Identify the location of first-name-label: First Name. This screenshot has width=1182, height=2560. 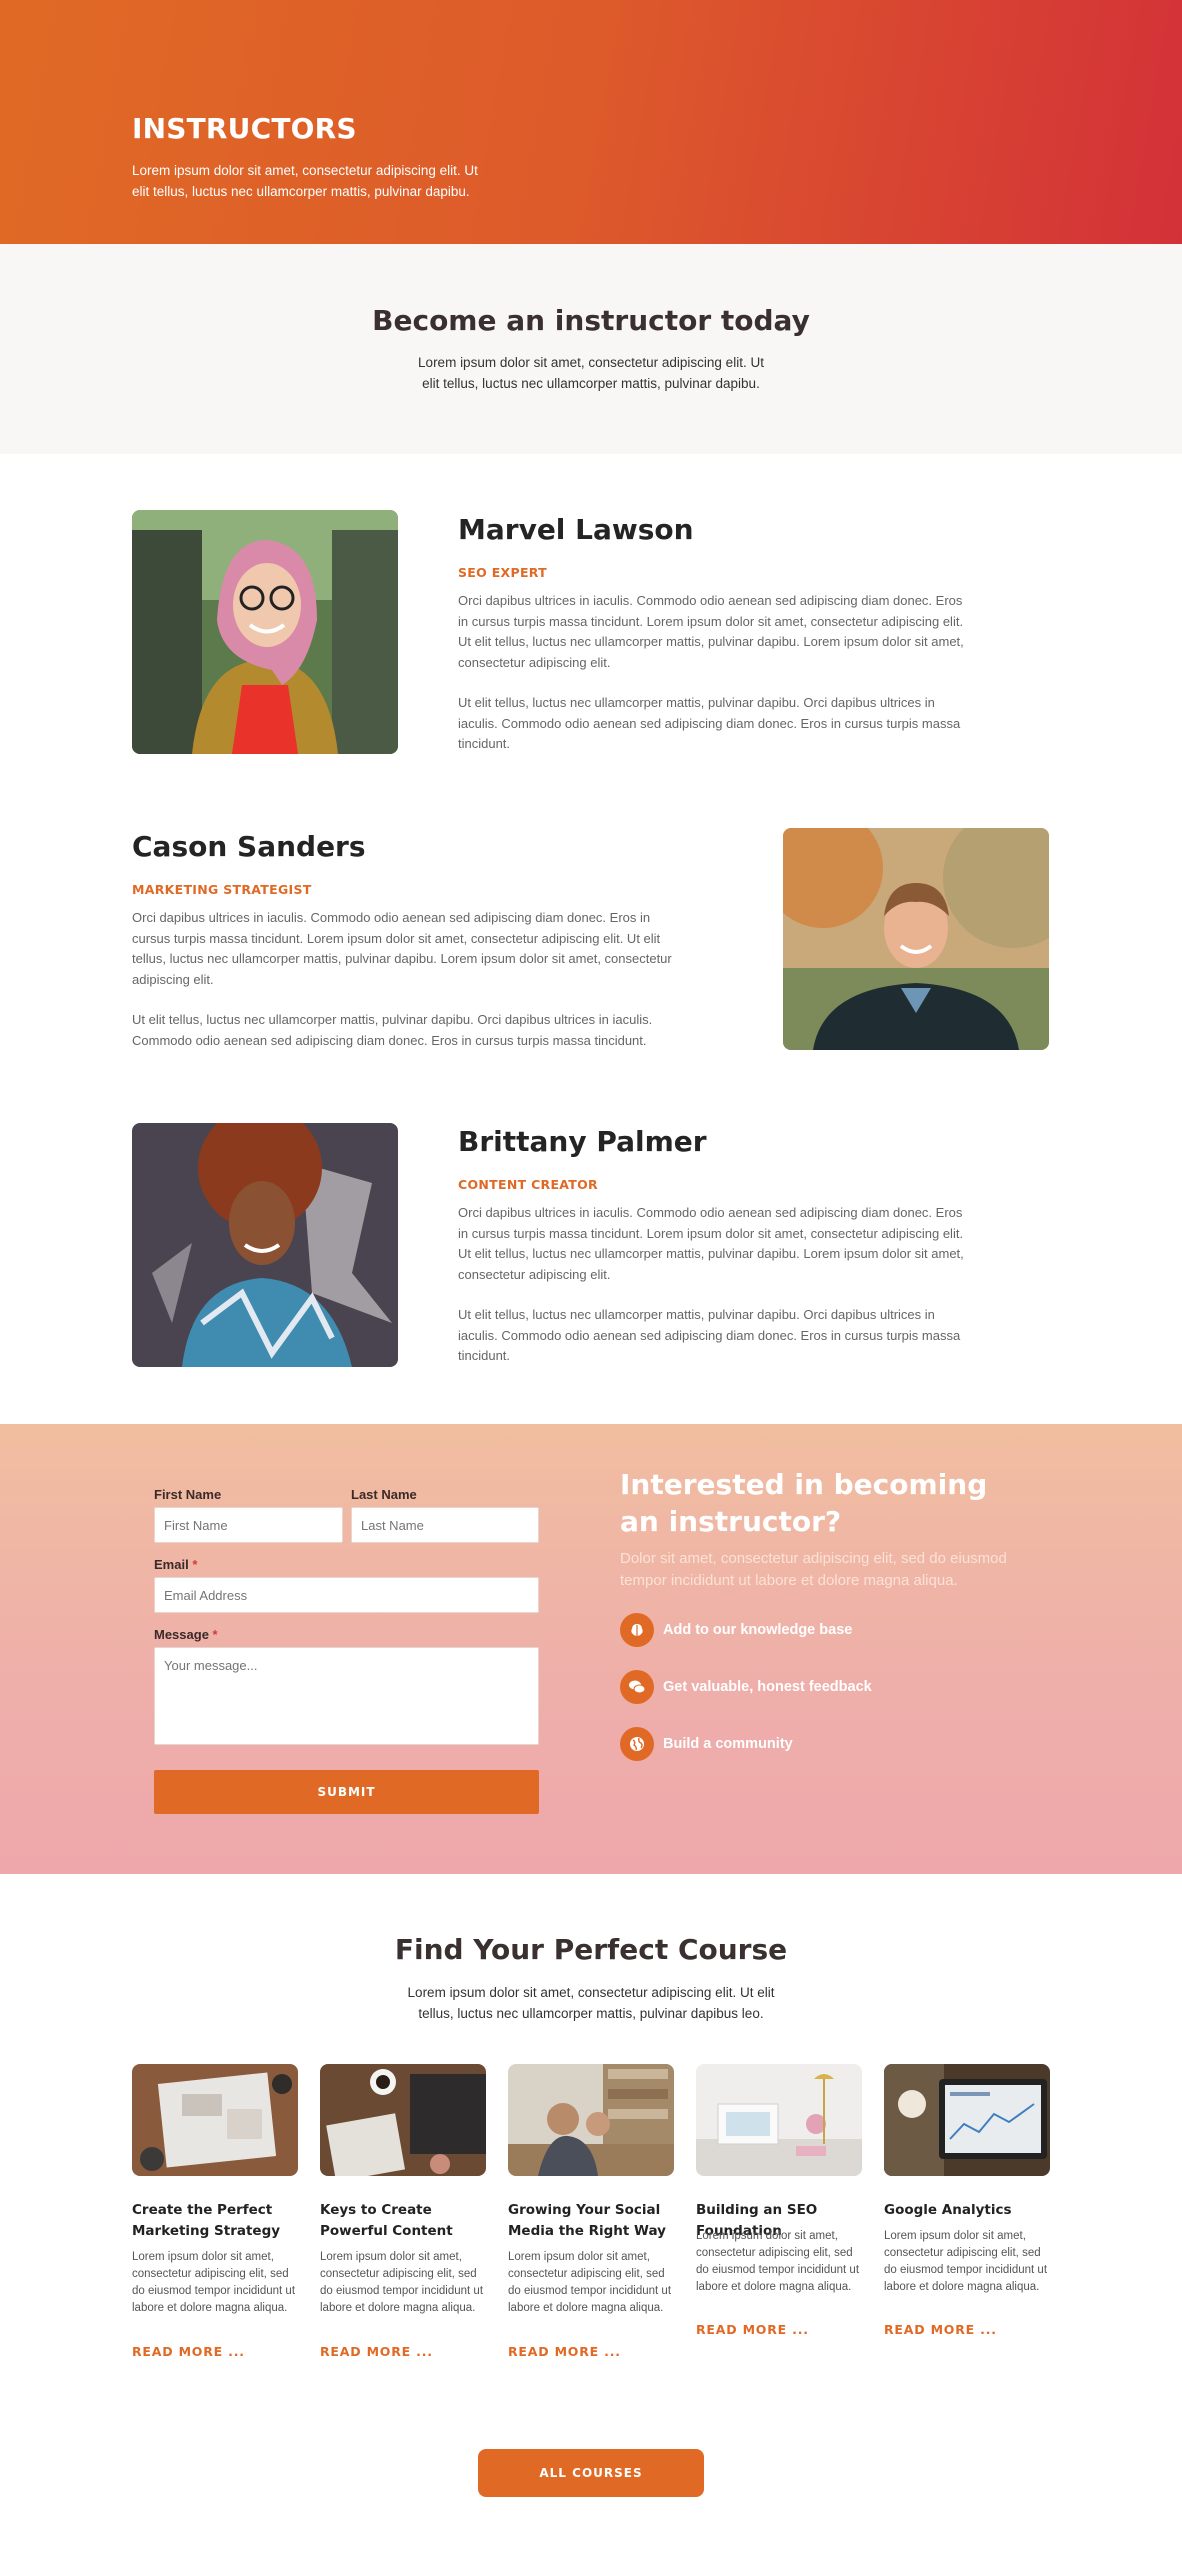
(188, 1494).